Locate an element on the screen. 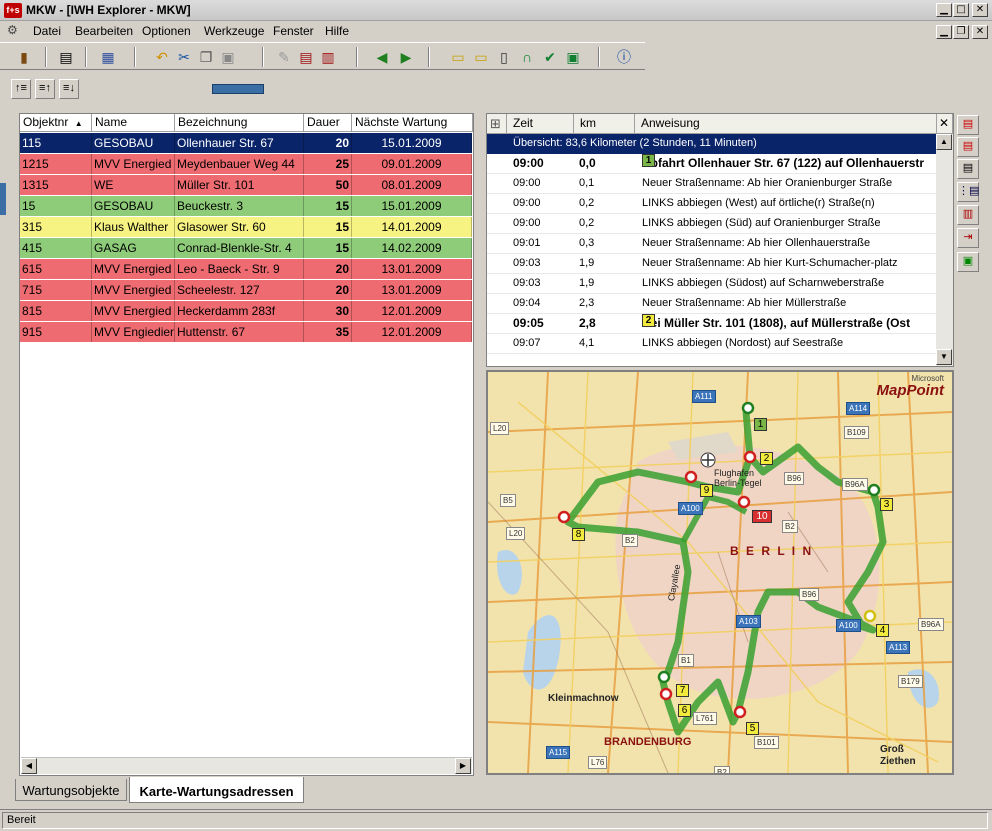 The height and width of the screenshot is (831, 992). route-col-zeit: Zeit is located at coordinates (540, 124).